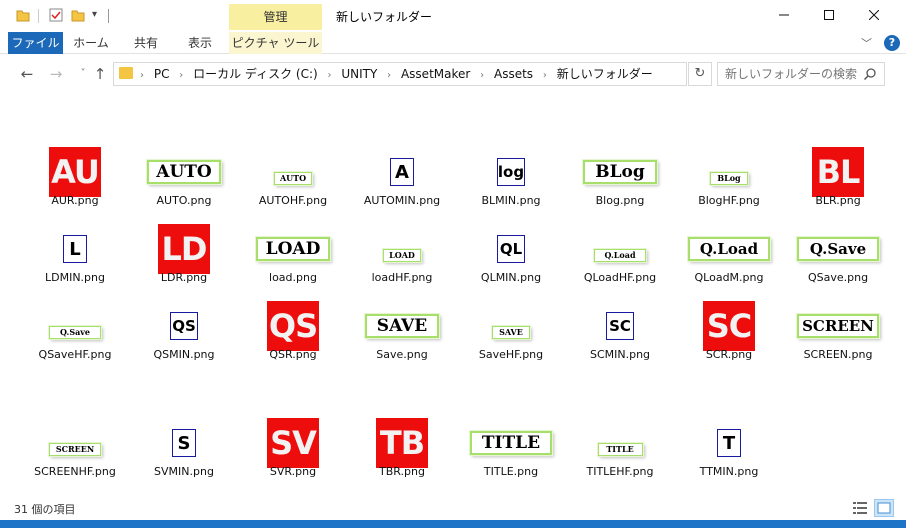 Image resolution: width=906 pixels, height=528 pixels. What do you see at coordinates (75, 471) in the screenshot?
I see `file-name: SCREENHF.png` at bounding box center [75, 471].